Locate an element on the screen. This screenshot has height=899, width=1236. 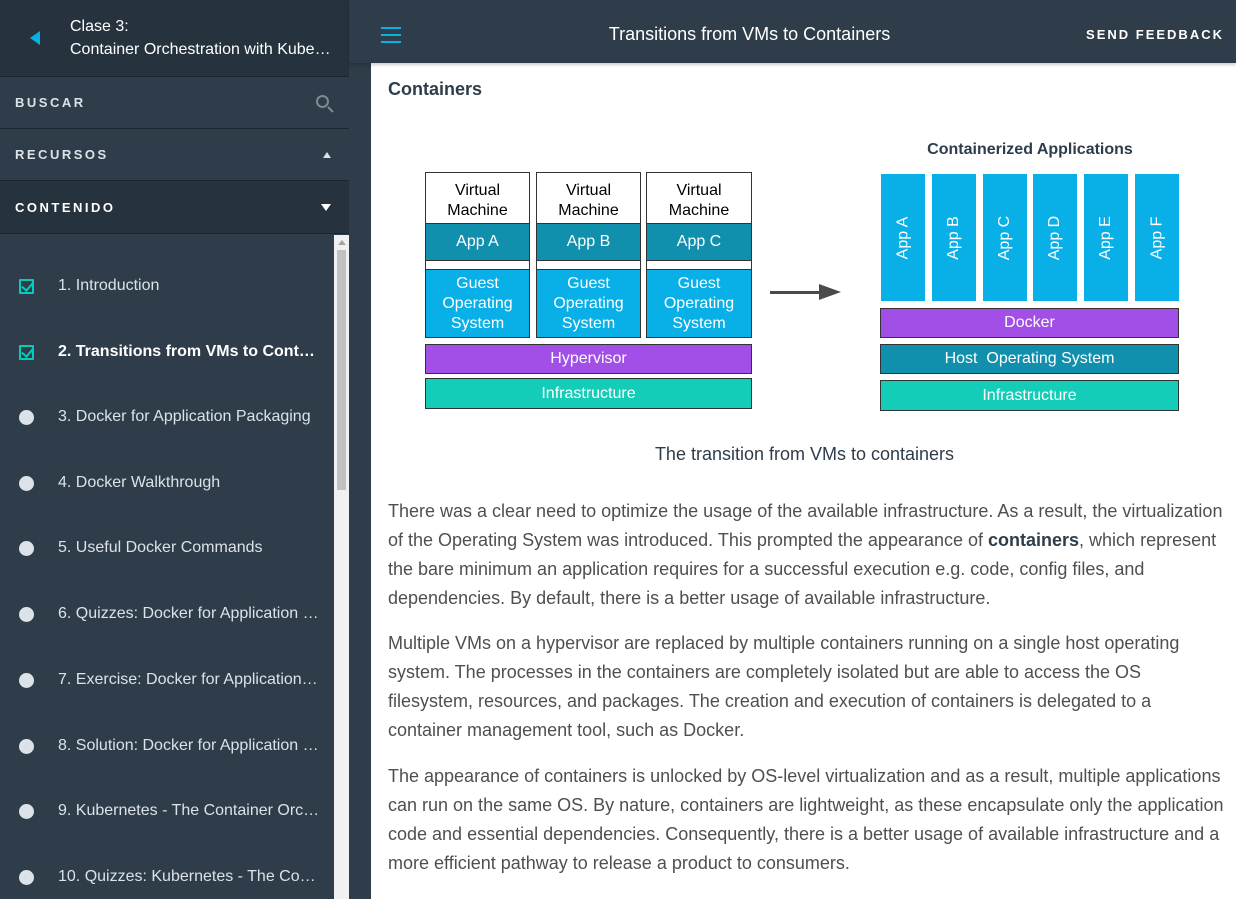
bold-term: containers is located at coordinates (1034, 540).